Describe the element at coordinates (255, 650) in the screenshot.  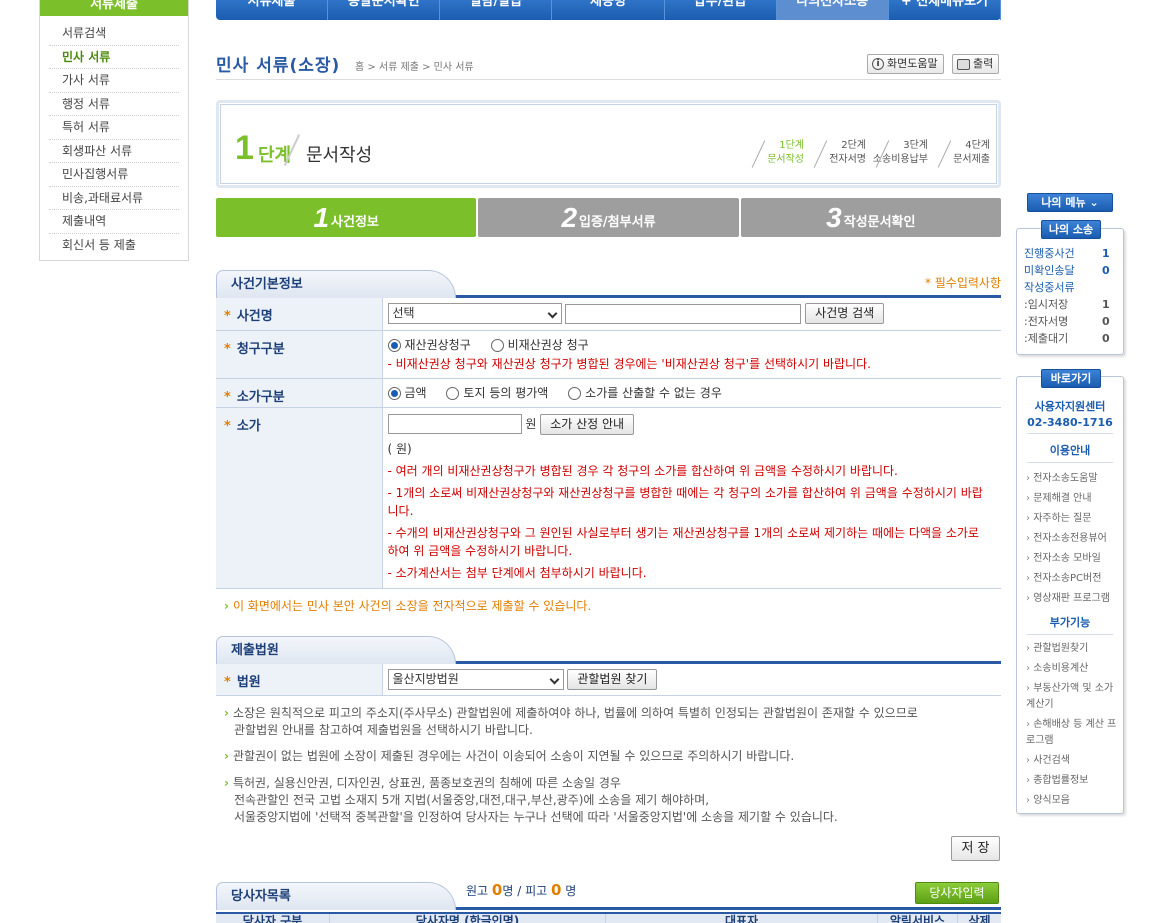
I see `section-title: 제출법원` at that location.